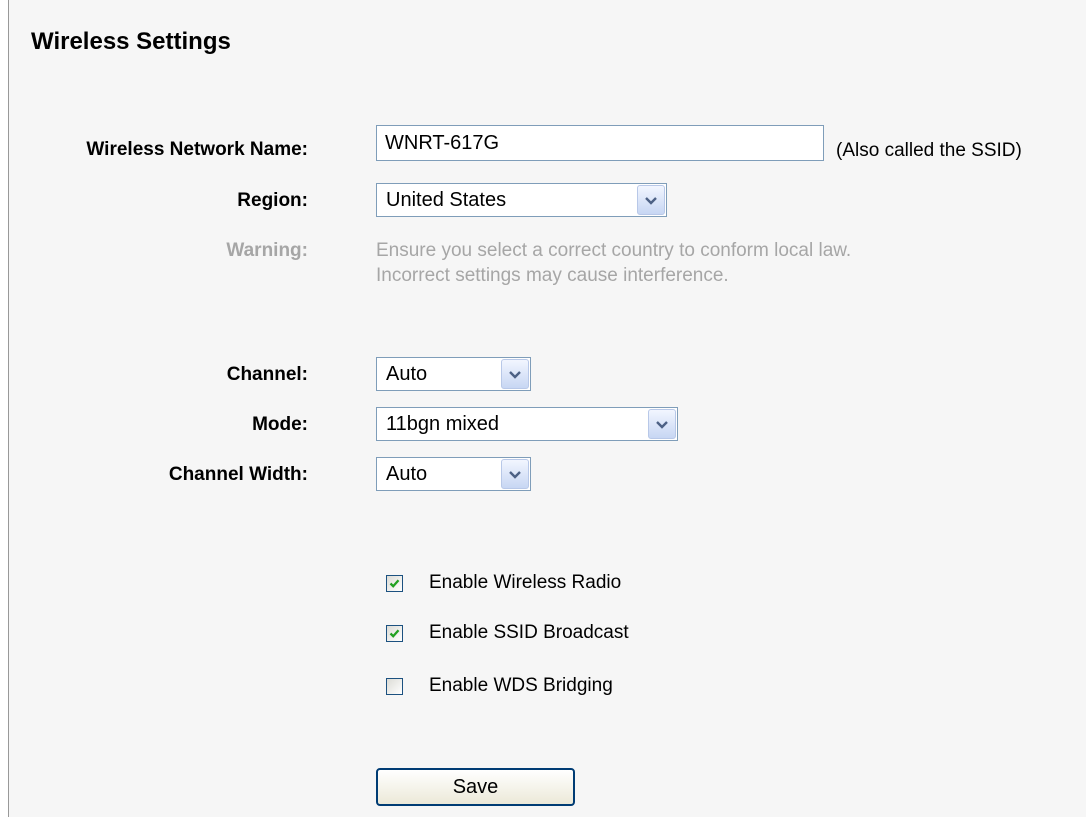 Image resolution: width=1086 pixels, height=817 pixels. What do you see at coordinates (475, 787) in the screenshot?
I see `save-button: Save` at bounding box center [475, 787].